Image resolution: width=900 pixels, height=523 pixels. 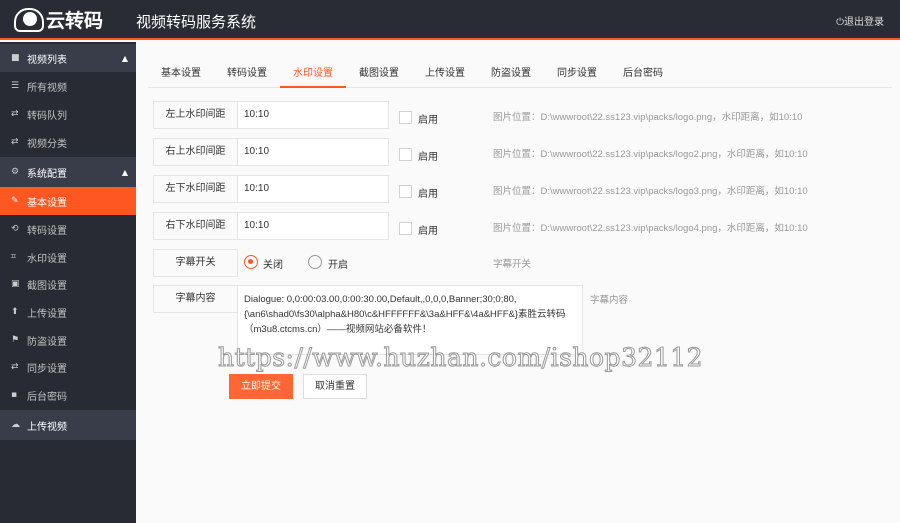 What do you see at coordinates (68, 340) in the screenshot?
I see `sidebar-item-antileech-settings: ⚑ 防盗设置` at bounding box center [68, 340].